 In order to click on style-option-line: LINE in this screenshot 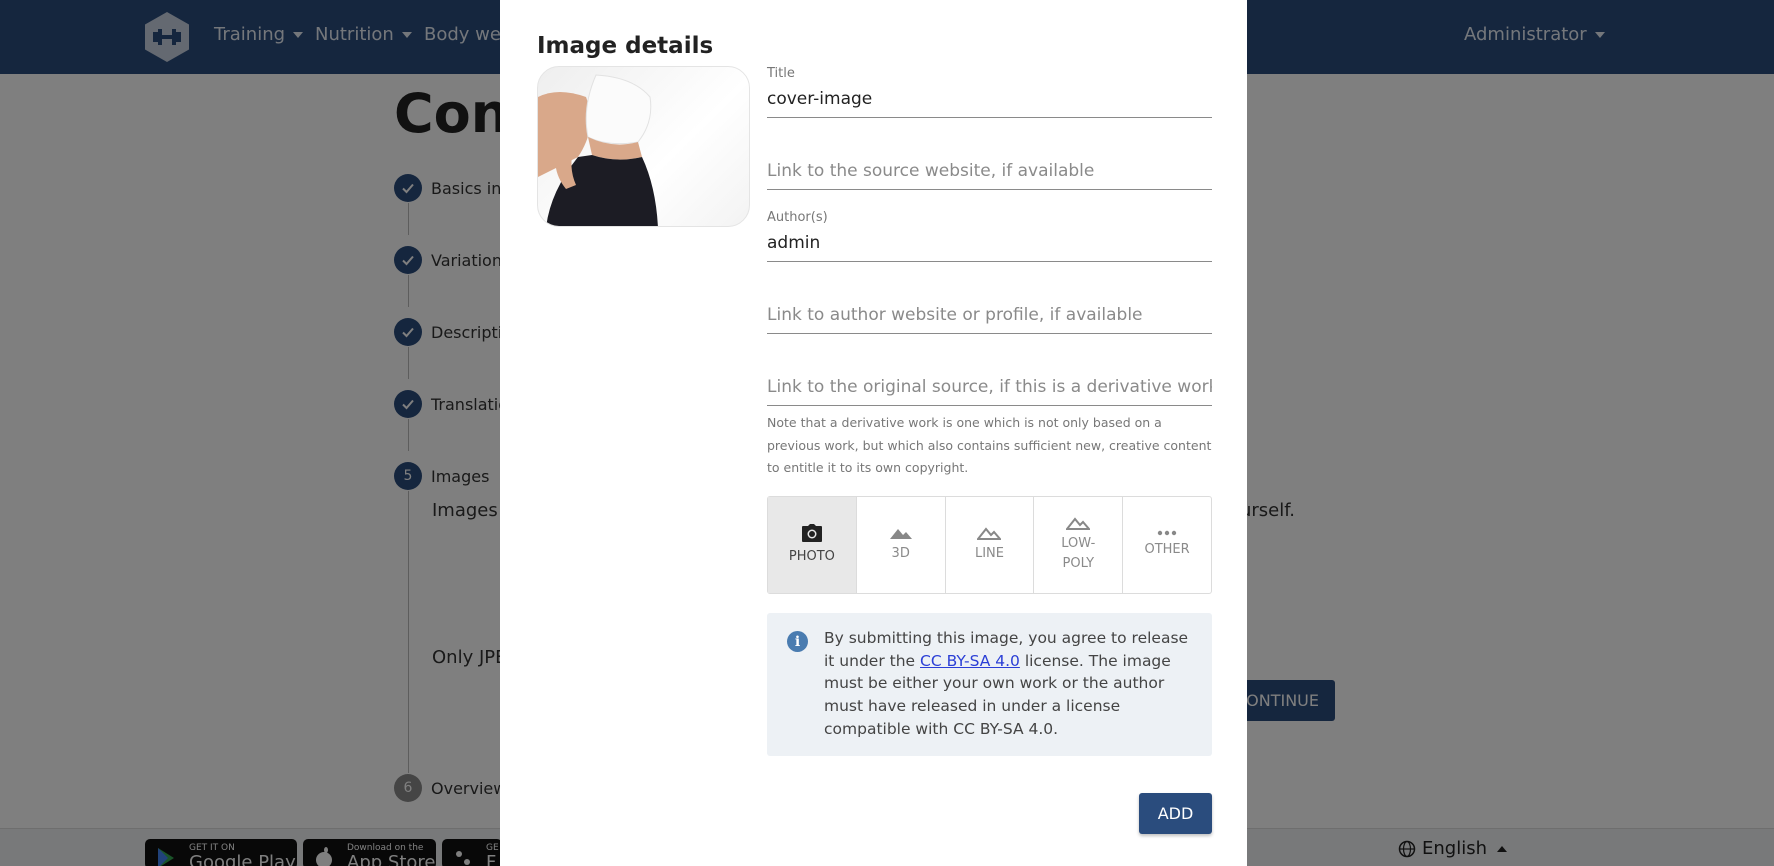, I will do `click(990, 545)`.